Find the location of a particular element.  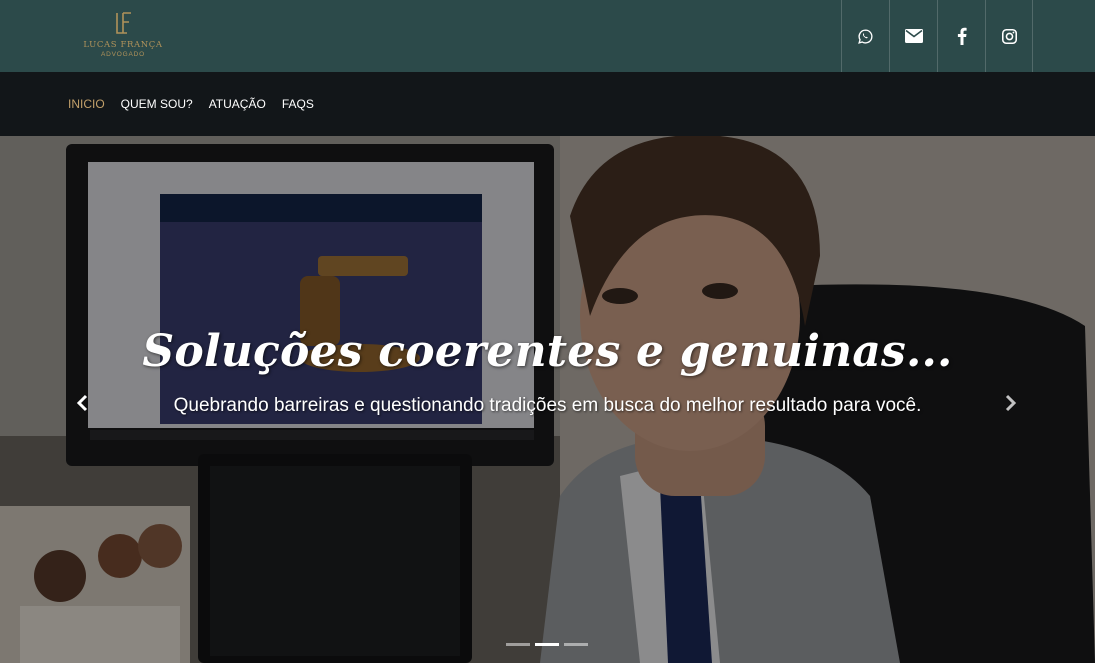

facebook-icon is located at coordinates (962, 36).